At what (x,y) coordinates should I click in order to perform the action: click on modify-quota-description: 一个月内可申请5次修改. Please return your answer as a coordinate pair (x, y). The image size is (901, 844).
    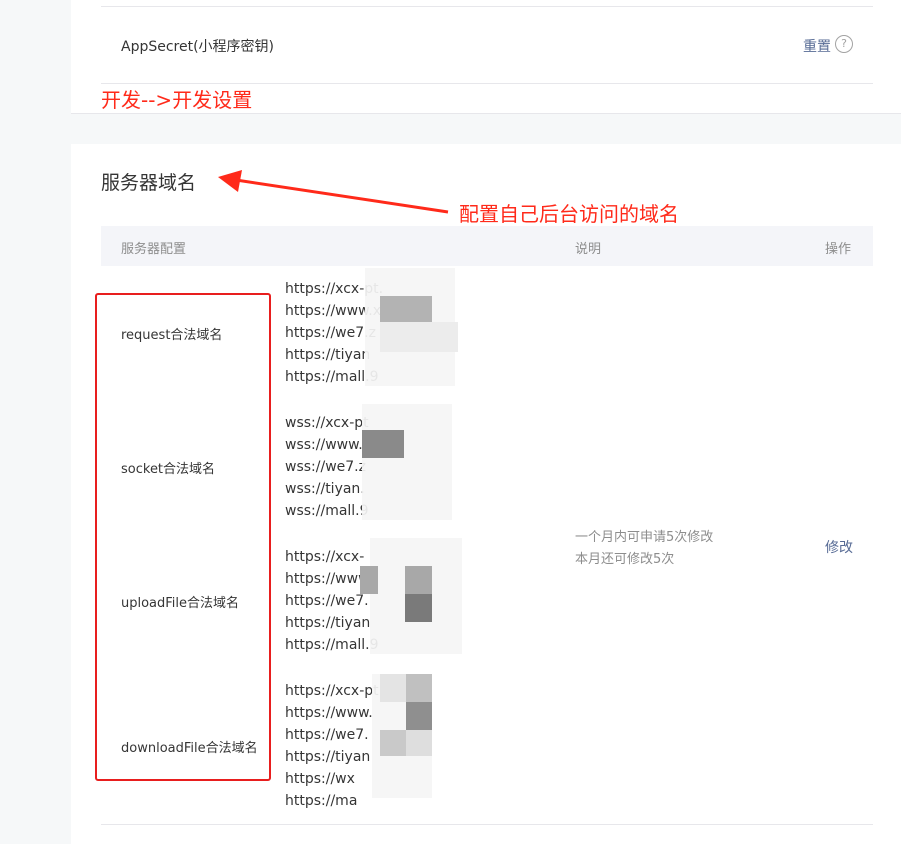
    Looking at the image, I should click on (644, 537).